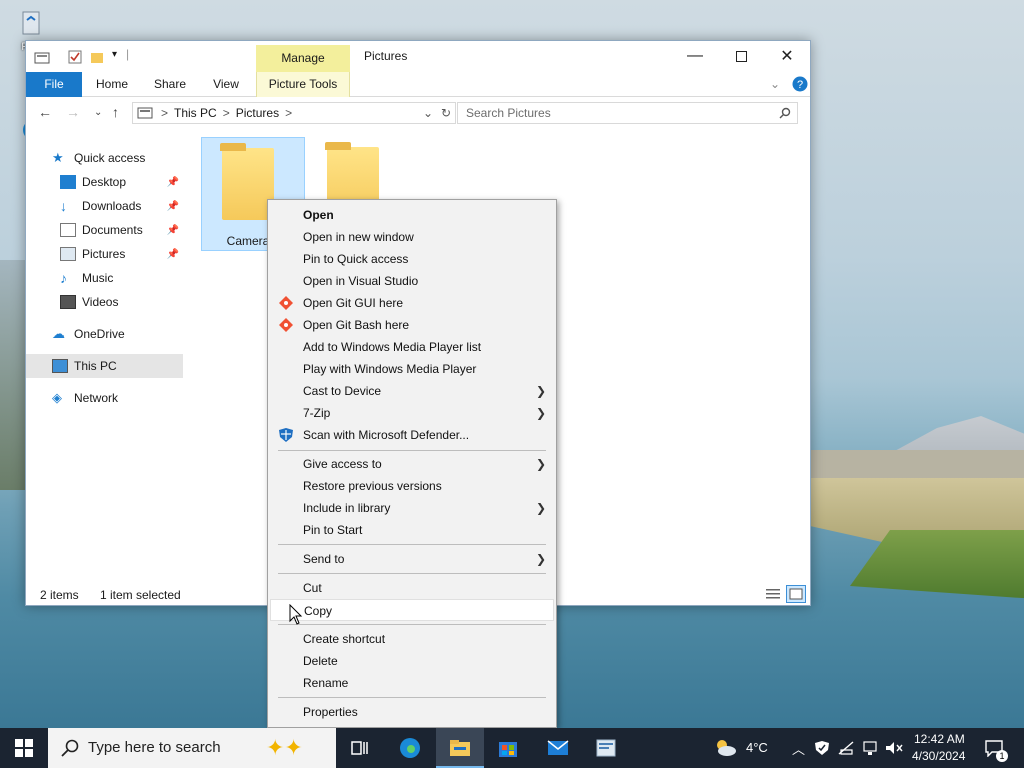 The height and width of the screenshot is (768, 1024). I want to click on menu-git-gui: Open Git GUI here, so click(412, 303).